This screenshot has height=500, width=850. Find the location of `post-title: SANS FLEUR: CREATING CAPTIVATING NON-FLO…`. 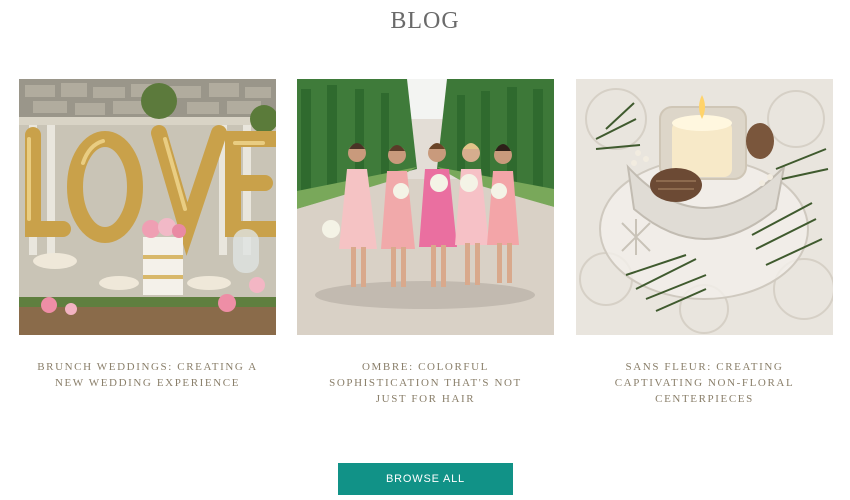

post-title: SANS FLEUR: CREATING CAPTIVATING NON-FLO… is located at coordinates (704, 383).